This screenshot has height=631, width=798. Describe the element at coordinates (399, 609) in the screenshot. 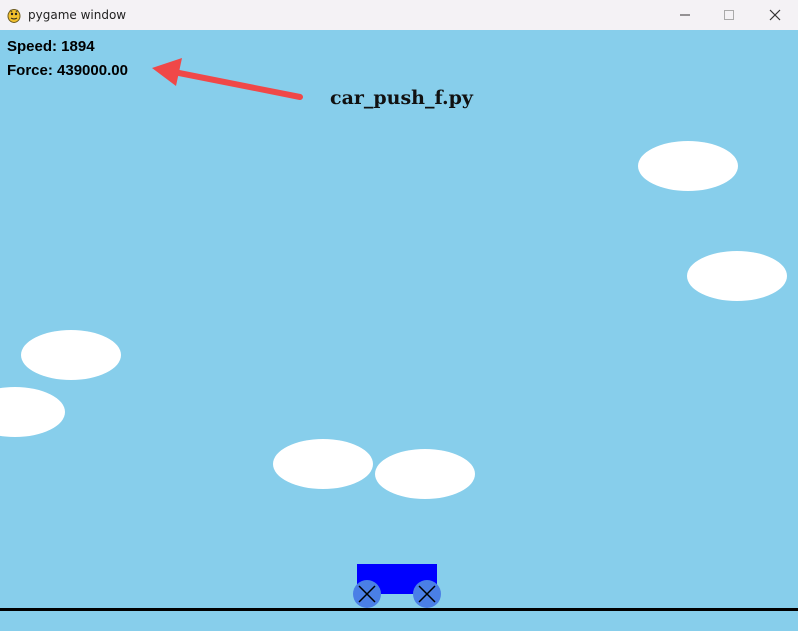

I see `ground-line` at that location.